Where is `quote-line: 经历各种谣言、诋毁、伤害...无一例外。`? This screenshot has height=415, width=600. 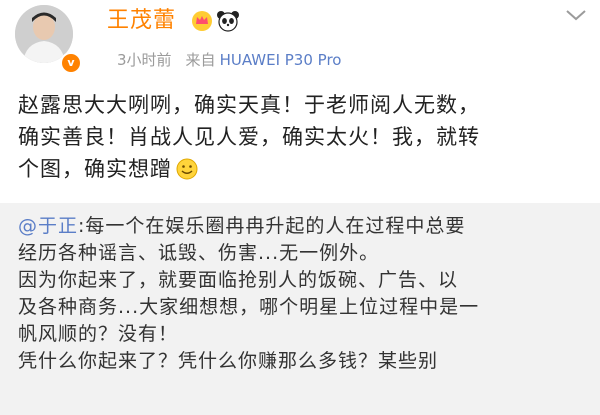 quote-line: 经历各种谣言、诋毁、伤害...无一例外。 is located at coordinates (199, 253).